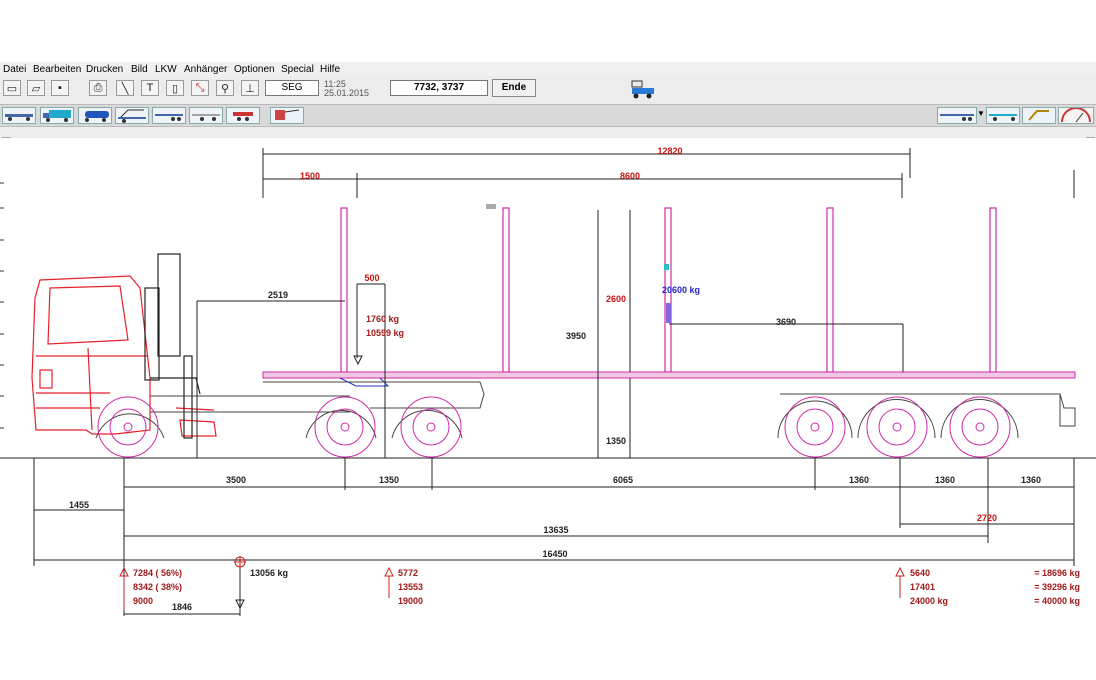 Image resolution: width=1096 pixels, height=680 pixels. Describe the element at coordinates (786, 322) in the screenshot. I see `dim-load-to-axle: 3690` at that location.